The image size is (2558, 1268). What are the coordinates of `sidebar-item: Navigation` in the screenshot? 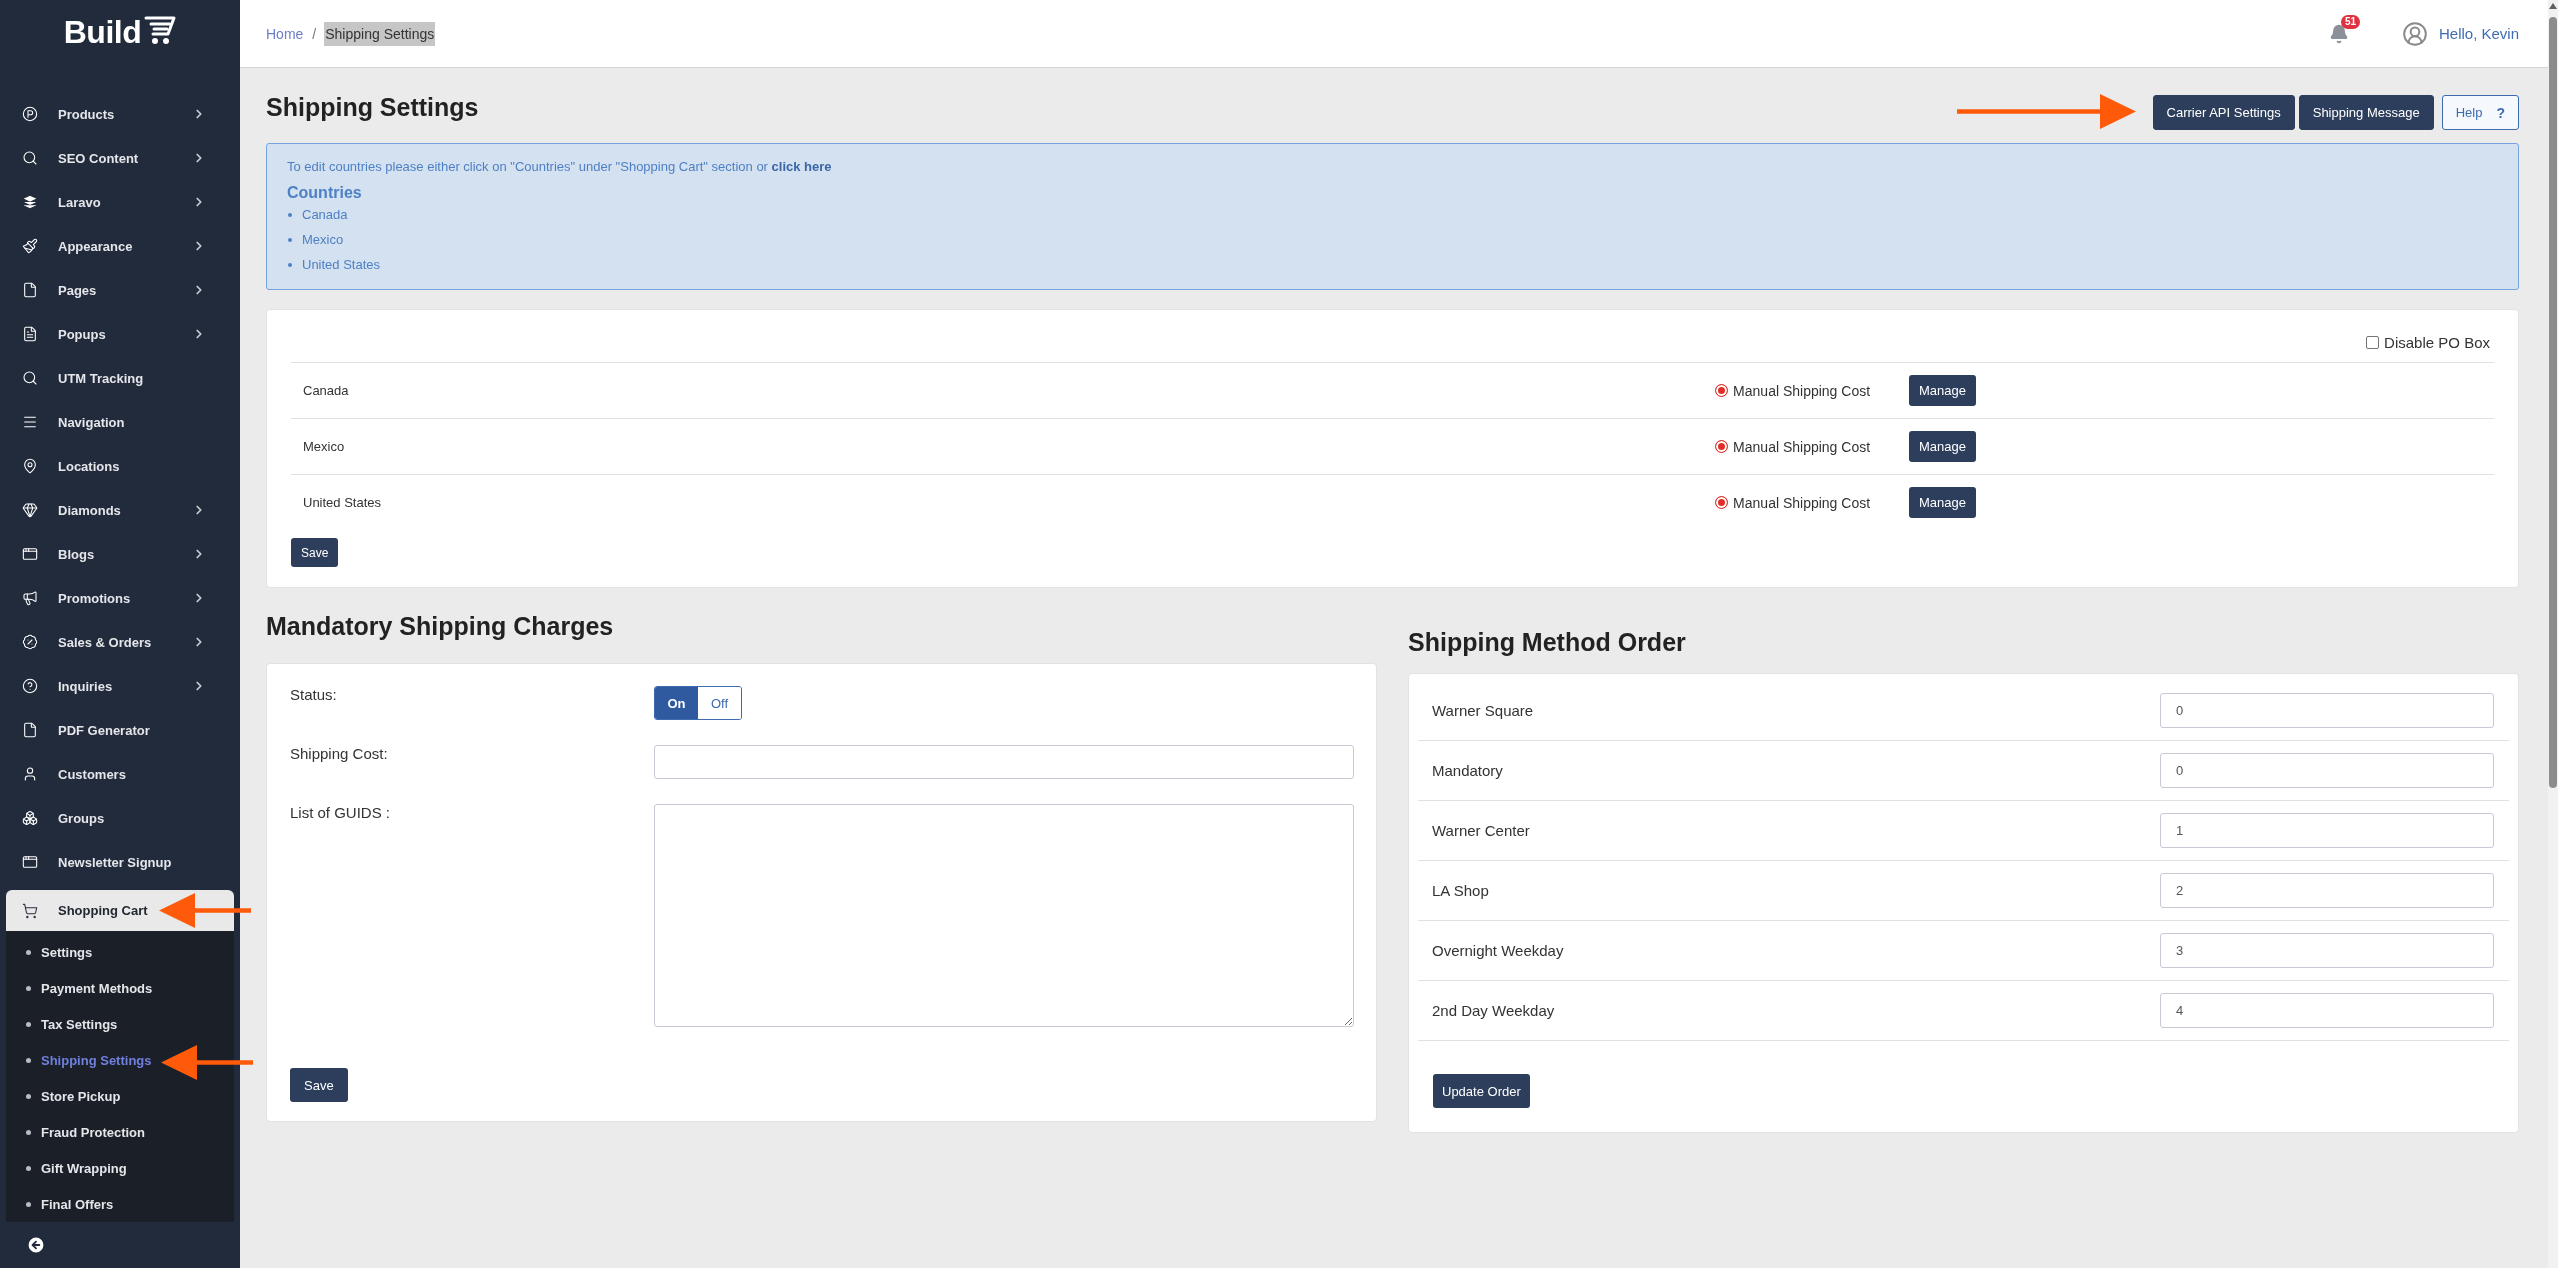 It's located at (120, 422).